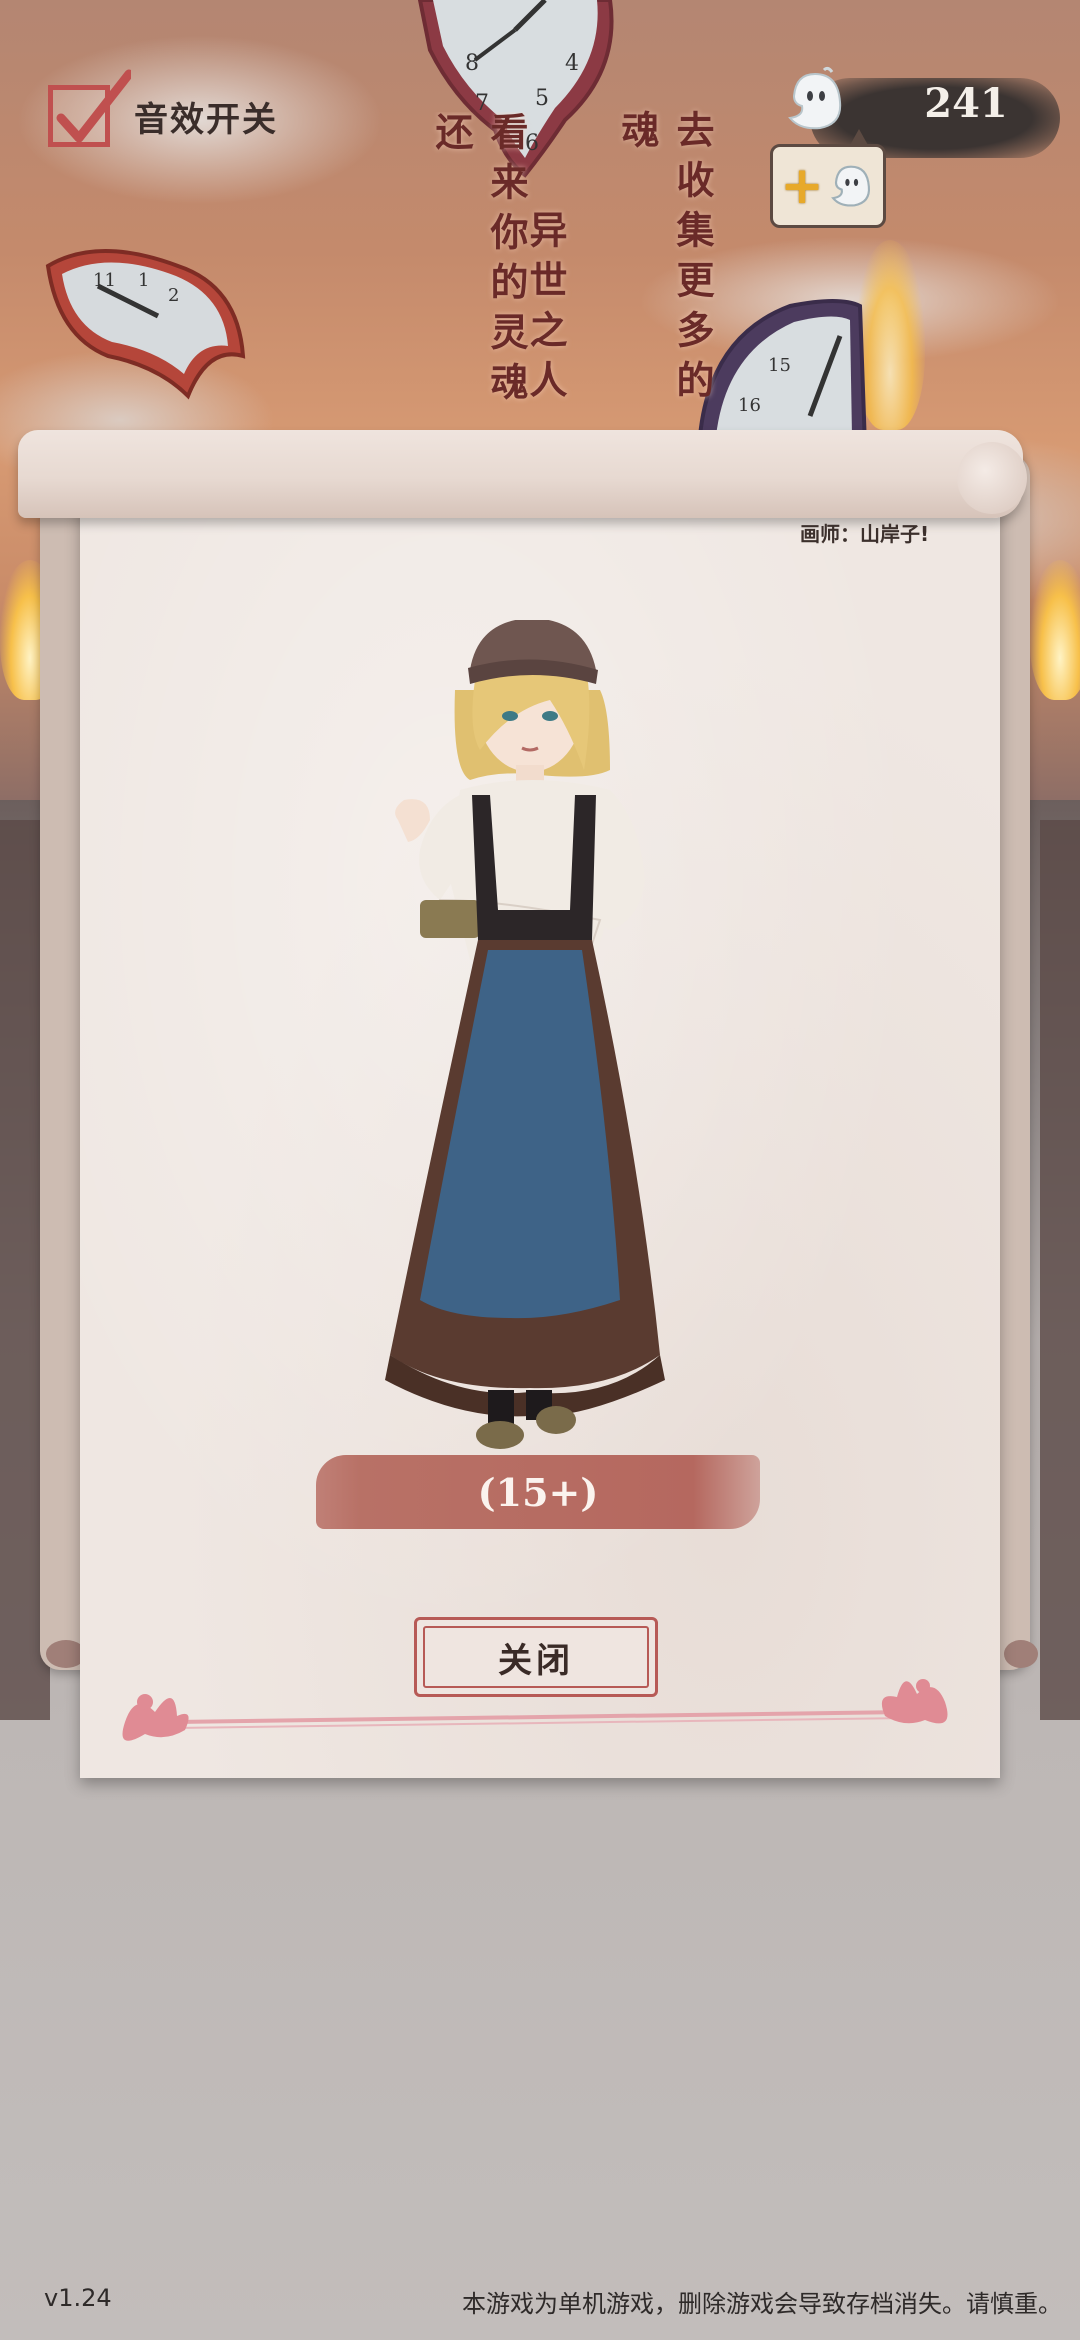 The image size is (1080, 2340). What do you see at coordinates (104, 280) in the screenshot?
I see `svg-text: 11` at bounding box center [104, 280].